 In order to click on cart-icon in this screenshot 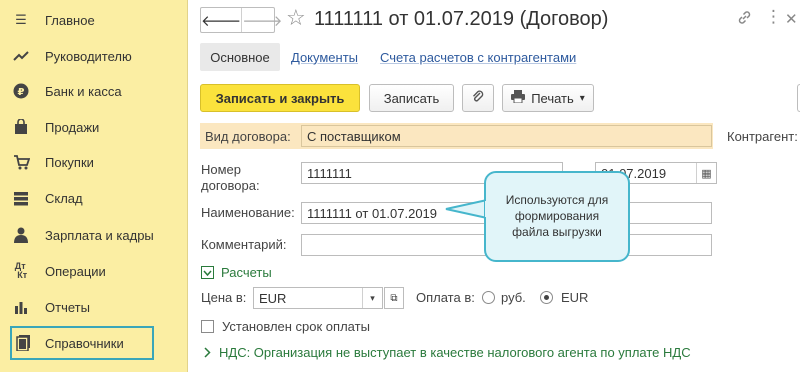, I will do `click(21, 162)`.